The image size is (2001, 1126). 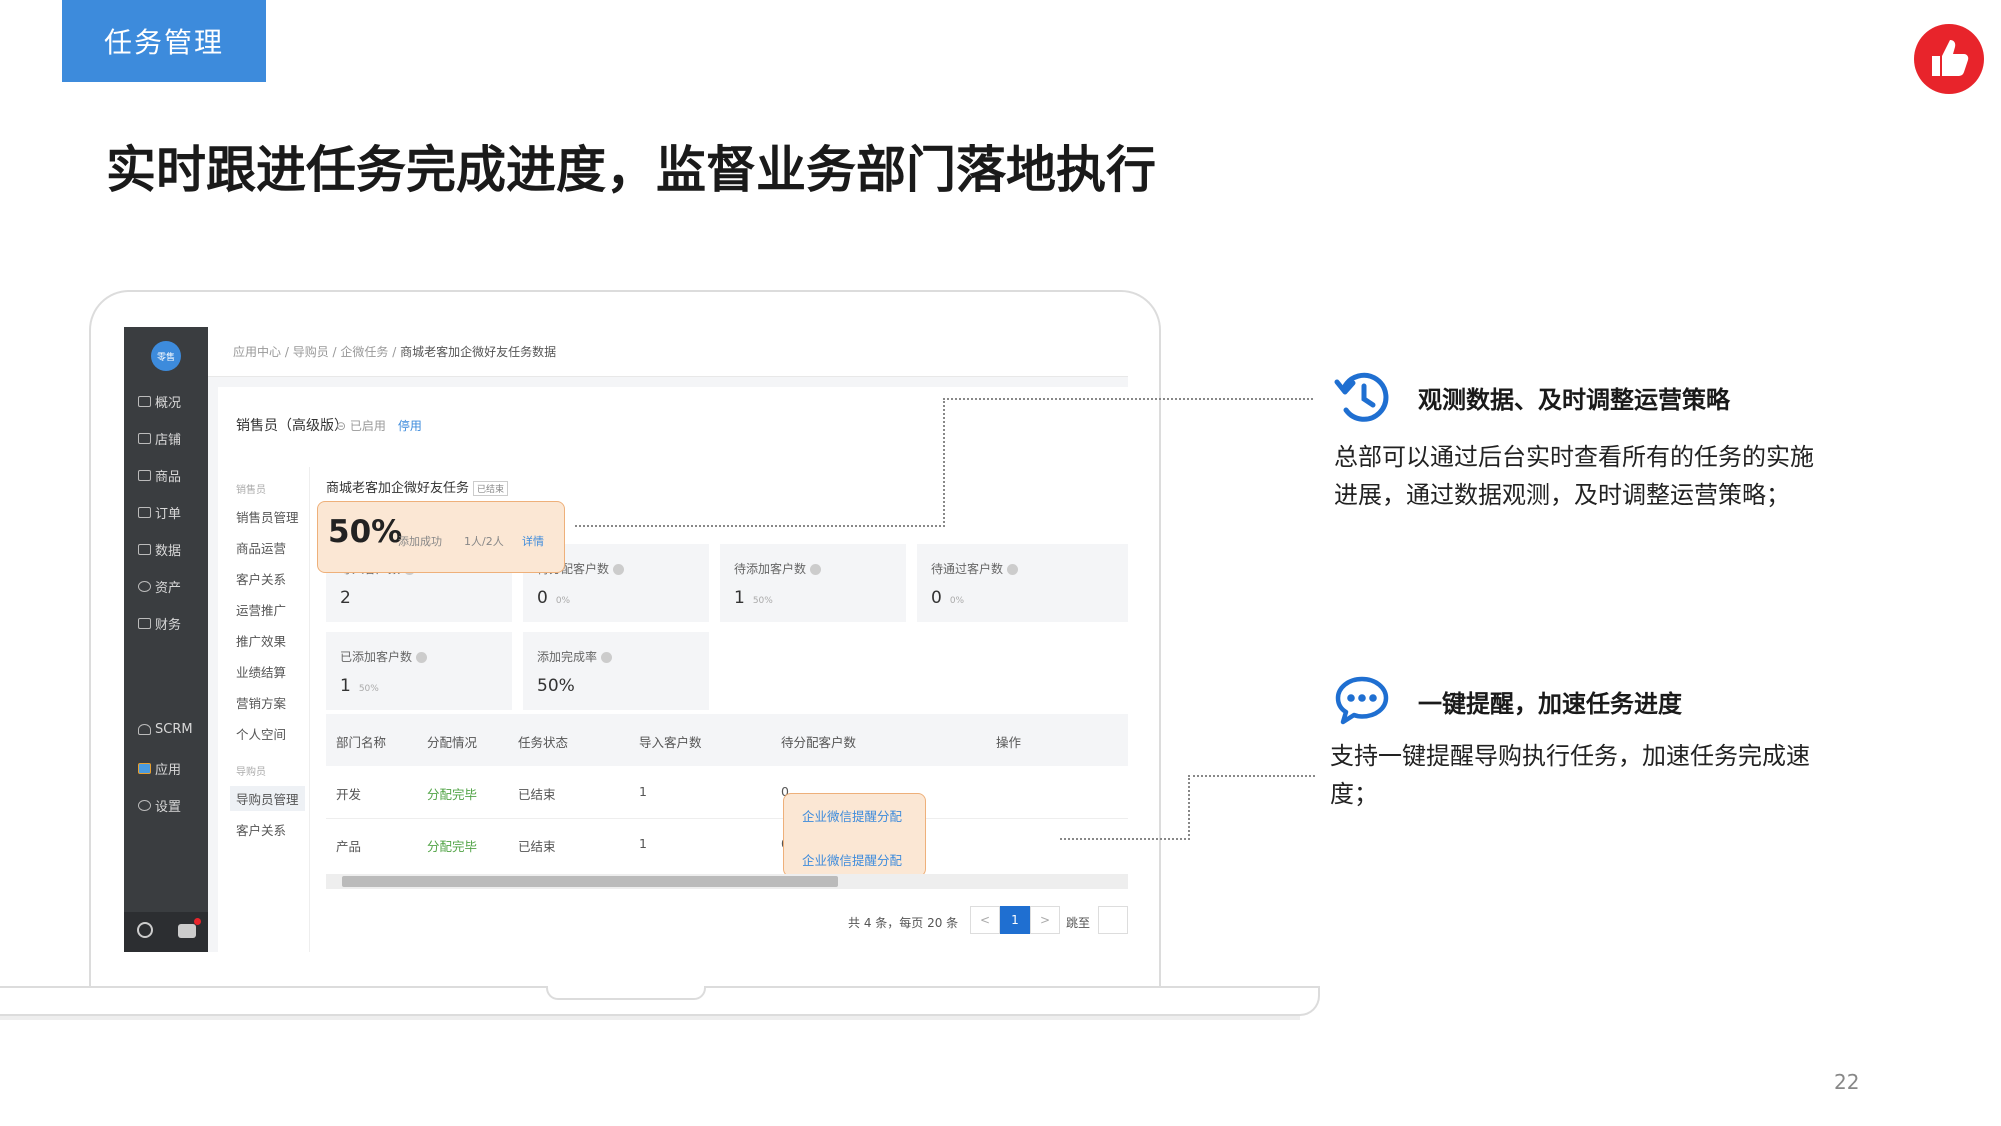 I want to click on notification-dot, so click(x=197, y=921).